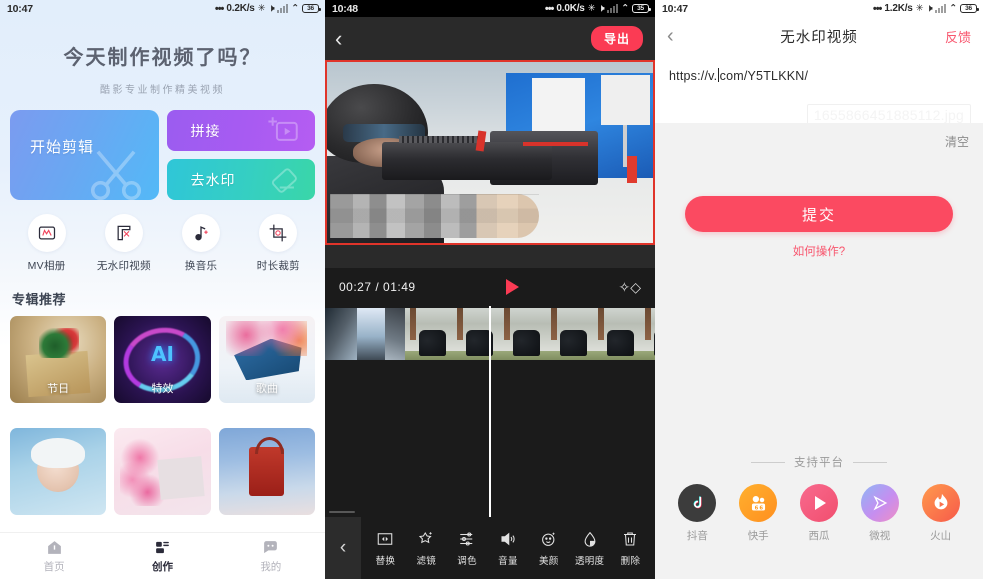  What do you see at coordinates (54, 547) in the screenshot?
I see `home-icon` at bounding box center [54, 547].